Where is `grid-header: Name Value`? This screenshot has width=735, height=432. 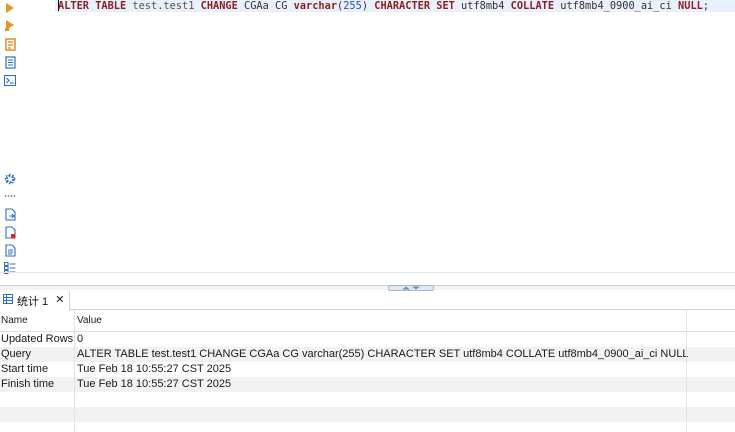 grid-header: Name Value is located at coordinates (367, 321).